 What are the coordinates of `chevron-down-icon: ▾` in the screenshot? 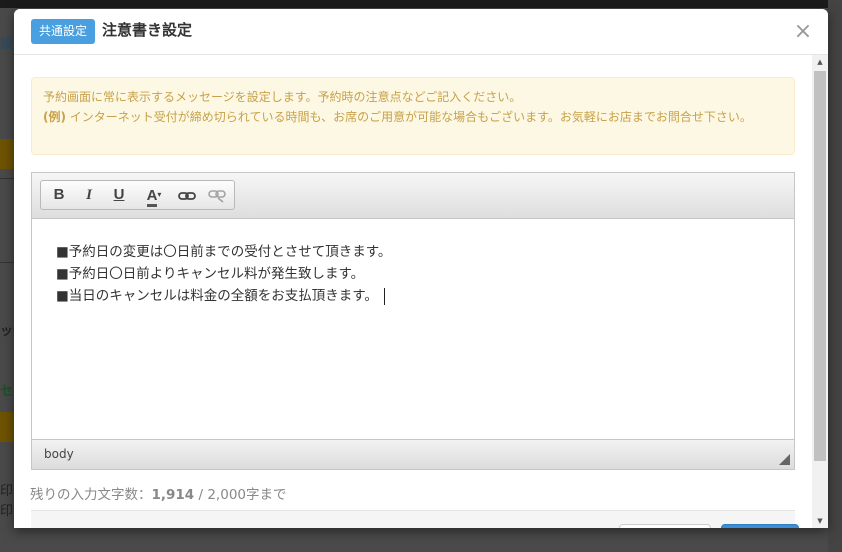 It's located at (159, 194).